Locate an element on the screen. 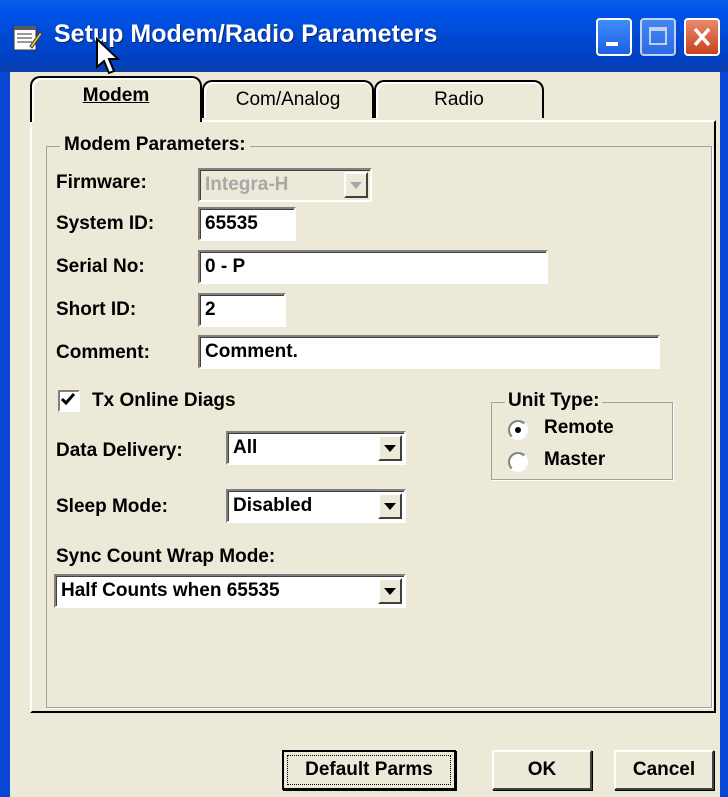 This screenshot has width=728, height=797. ok-button: OK is located at coordinates (542, 770).